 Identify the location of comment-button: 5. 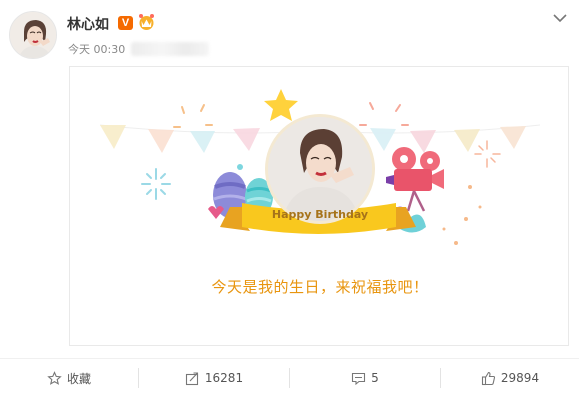
(365, 378).